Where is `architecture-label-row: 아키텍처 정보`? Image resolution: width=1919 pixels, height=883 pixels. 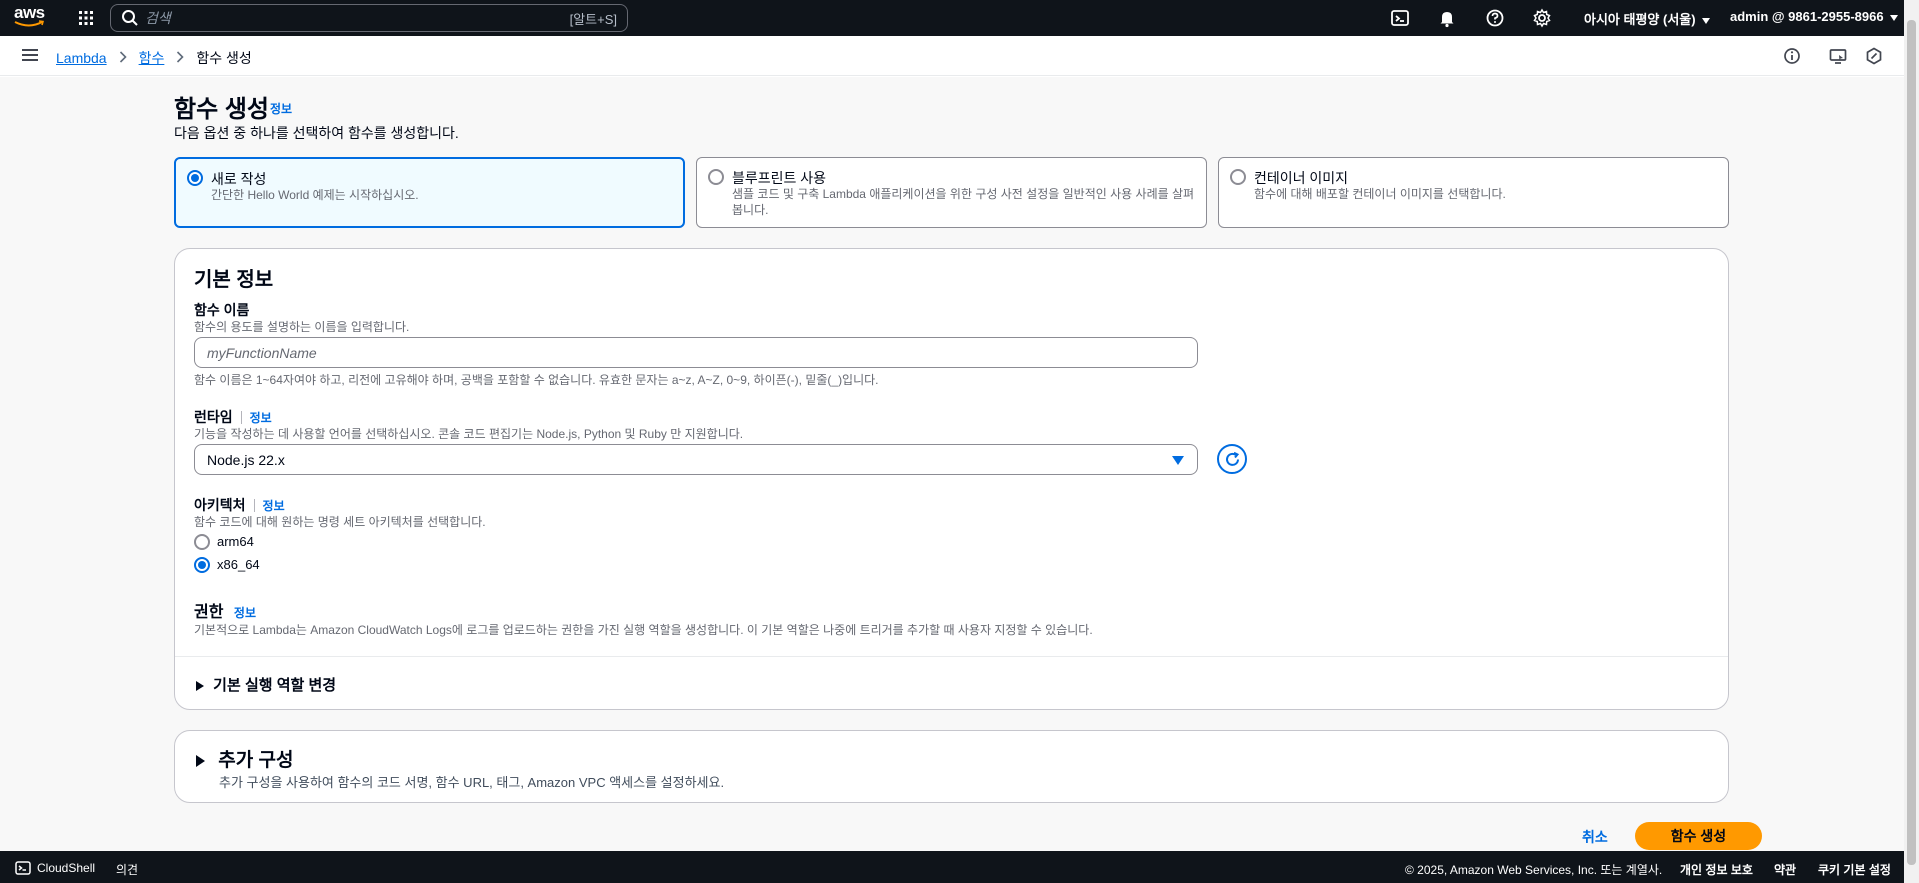
architecture-label-row: 아키텍처 정보 is located at coordinates (239, 505).